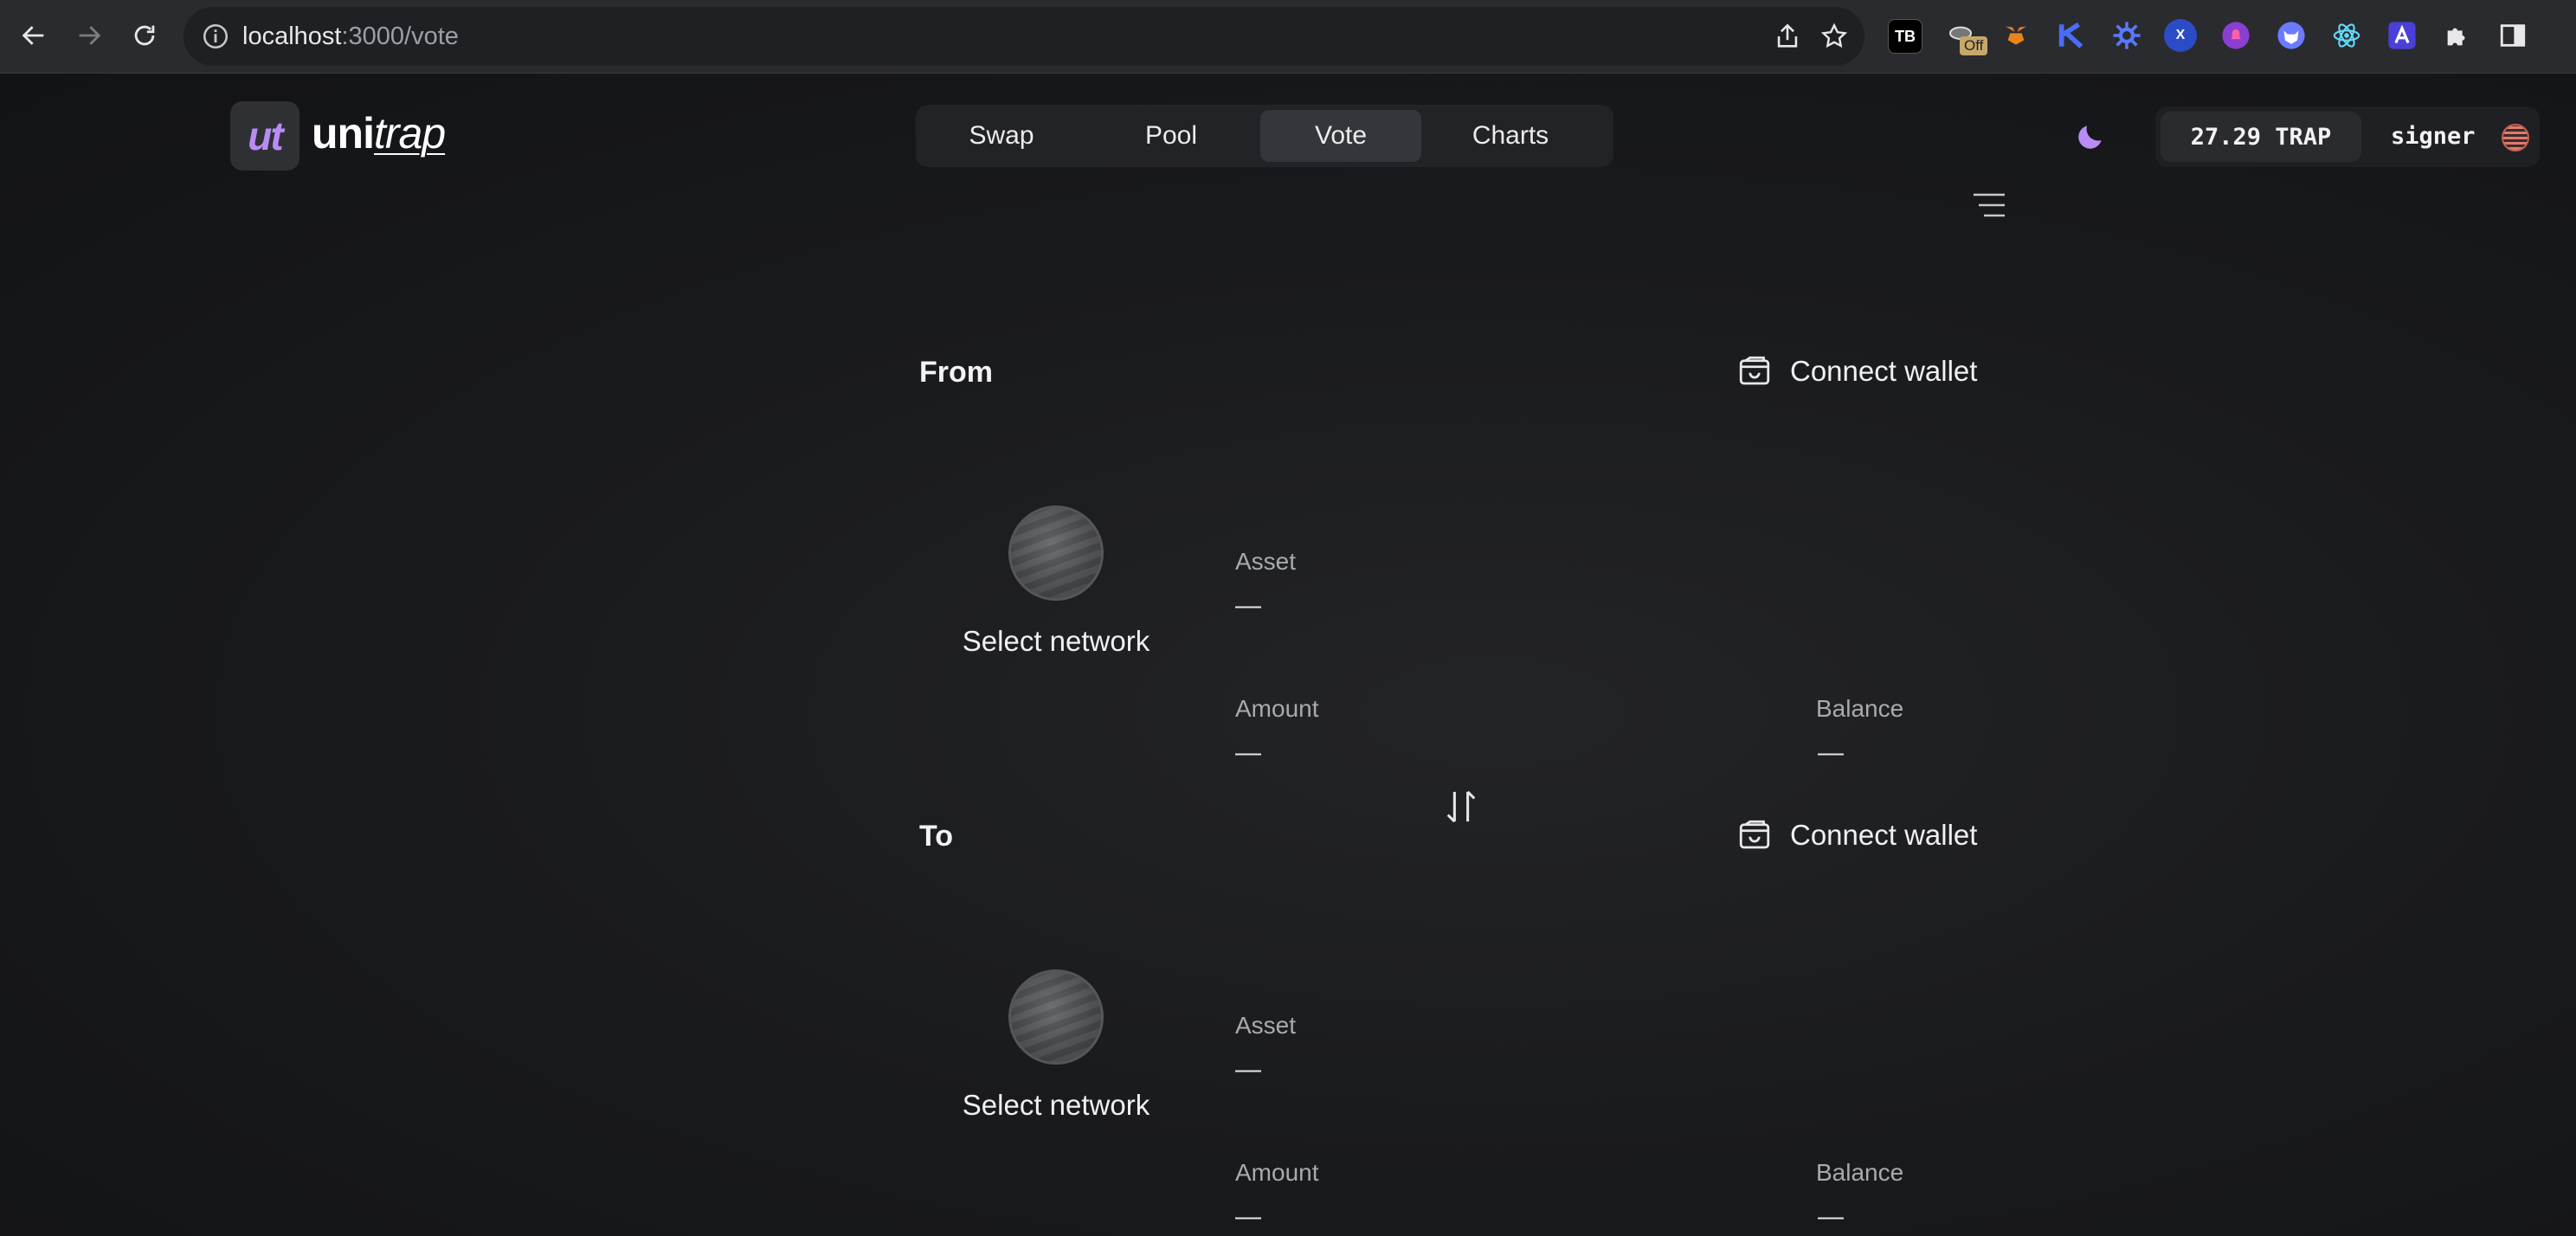 This screenshot has height=1236, width=2576. What do you see at coordinates (1277, 708) in the screenshot?
I see `from-amount-label: Amount` at bounding box center [1277, 708].